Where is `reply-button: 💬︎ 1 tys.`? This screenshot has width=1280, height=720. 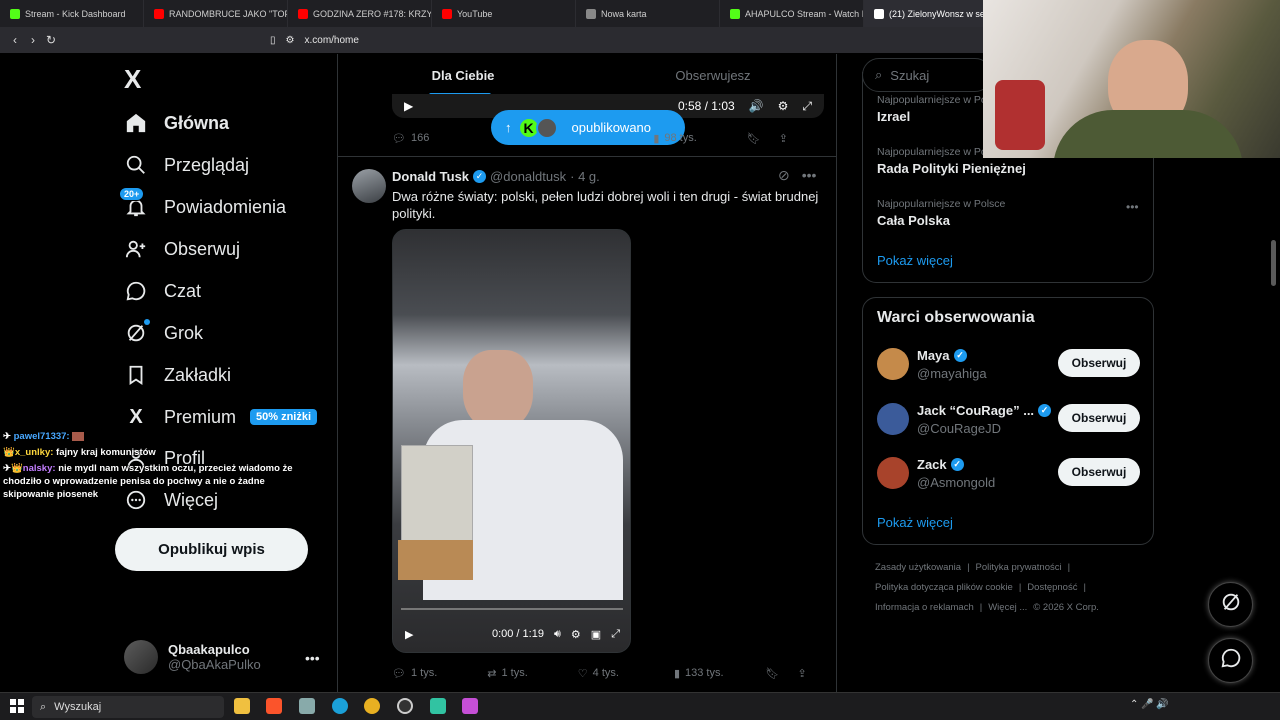
reply-button: 💬︎ 1 tys. is located at coordinates (414, 673).